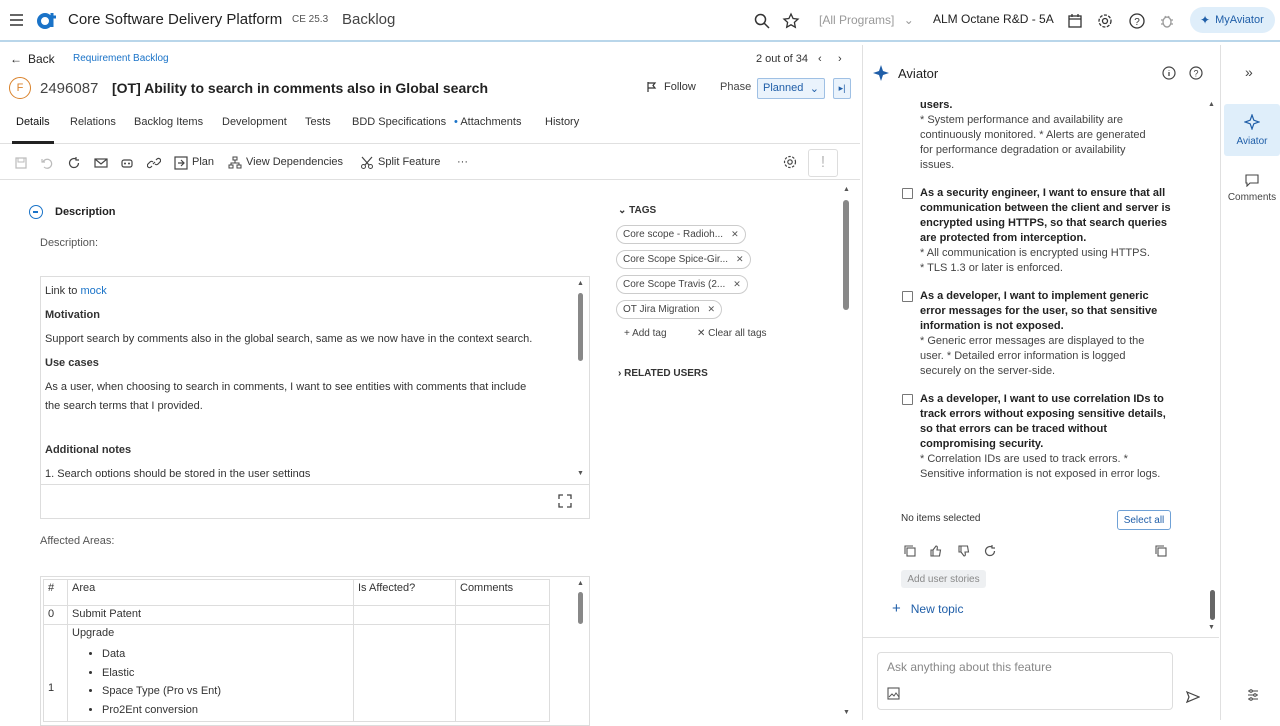  I want to click on flag-icon, so click(652, 87).